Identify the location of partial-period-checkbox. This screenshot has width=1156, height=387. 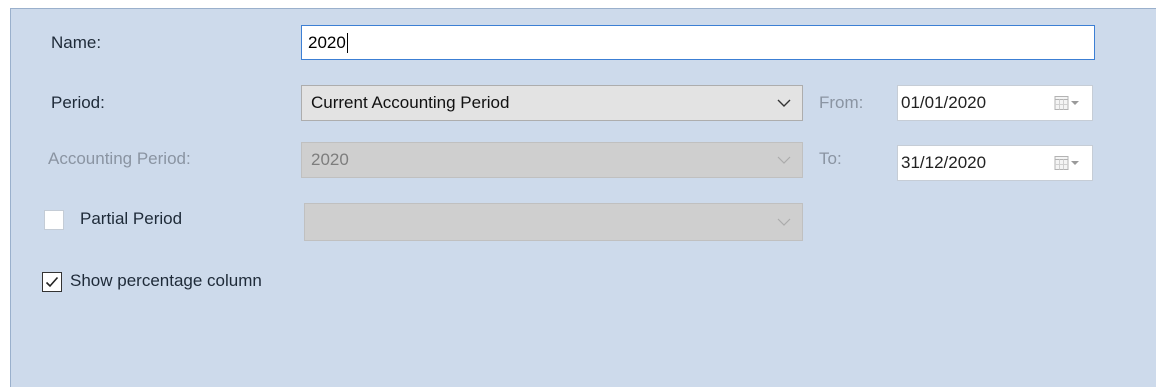
(54, 220).